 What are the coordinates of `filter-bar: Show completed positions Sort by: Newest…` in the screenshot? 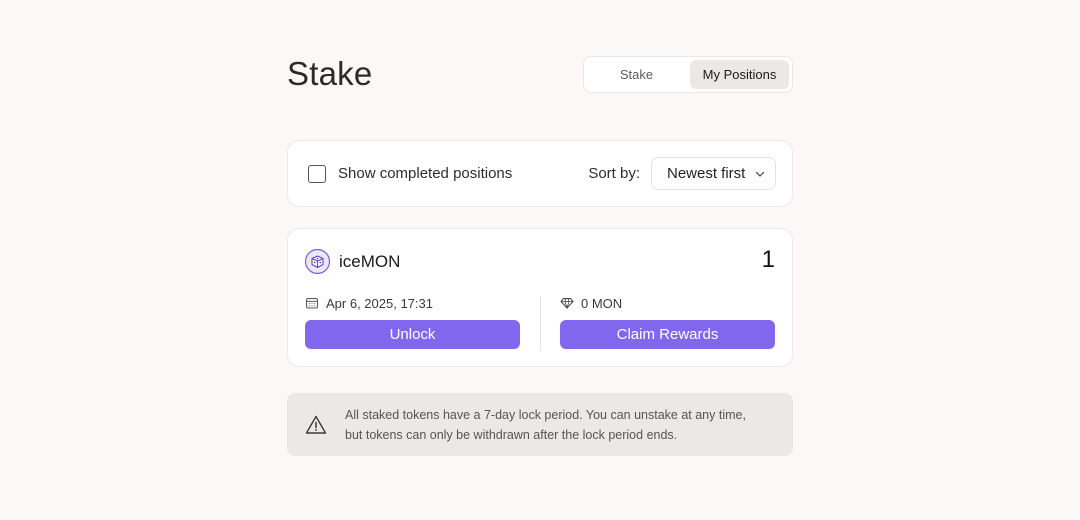 It's located at (540, 173).